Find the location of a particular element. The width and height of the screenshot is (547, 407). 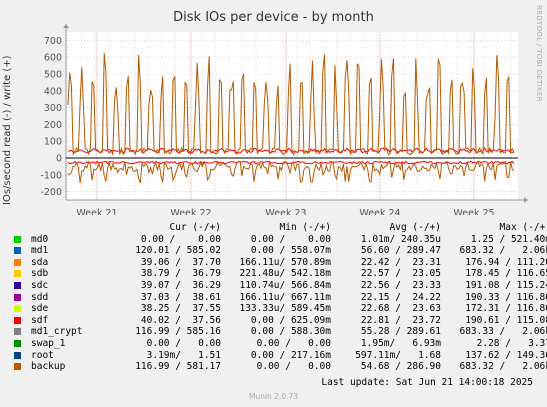

legend-header-cell: Max (-/+) is located at coordinates (523, 227).